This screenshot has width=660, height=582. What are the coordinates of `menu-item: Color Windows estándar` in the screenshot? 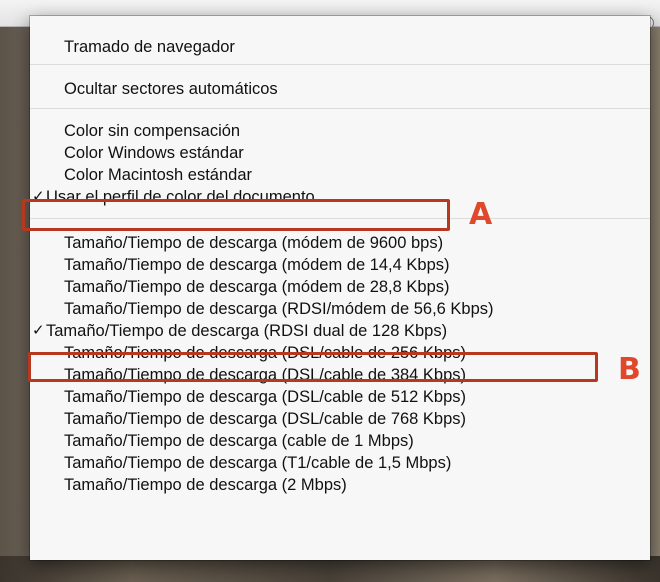 It's located at (340, 153).